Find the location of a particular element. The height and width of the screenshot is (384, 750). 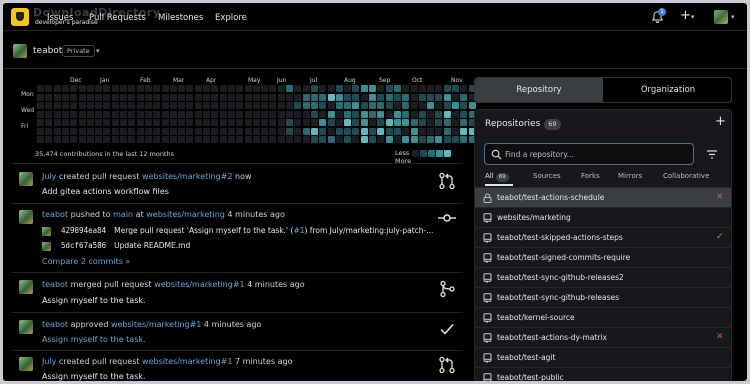

repository-item: teabot/test-sync-github-releases is located at coordinates (603, 297).